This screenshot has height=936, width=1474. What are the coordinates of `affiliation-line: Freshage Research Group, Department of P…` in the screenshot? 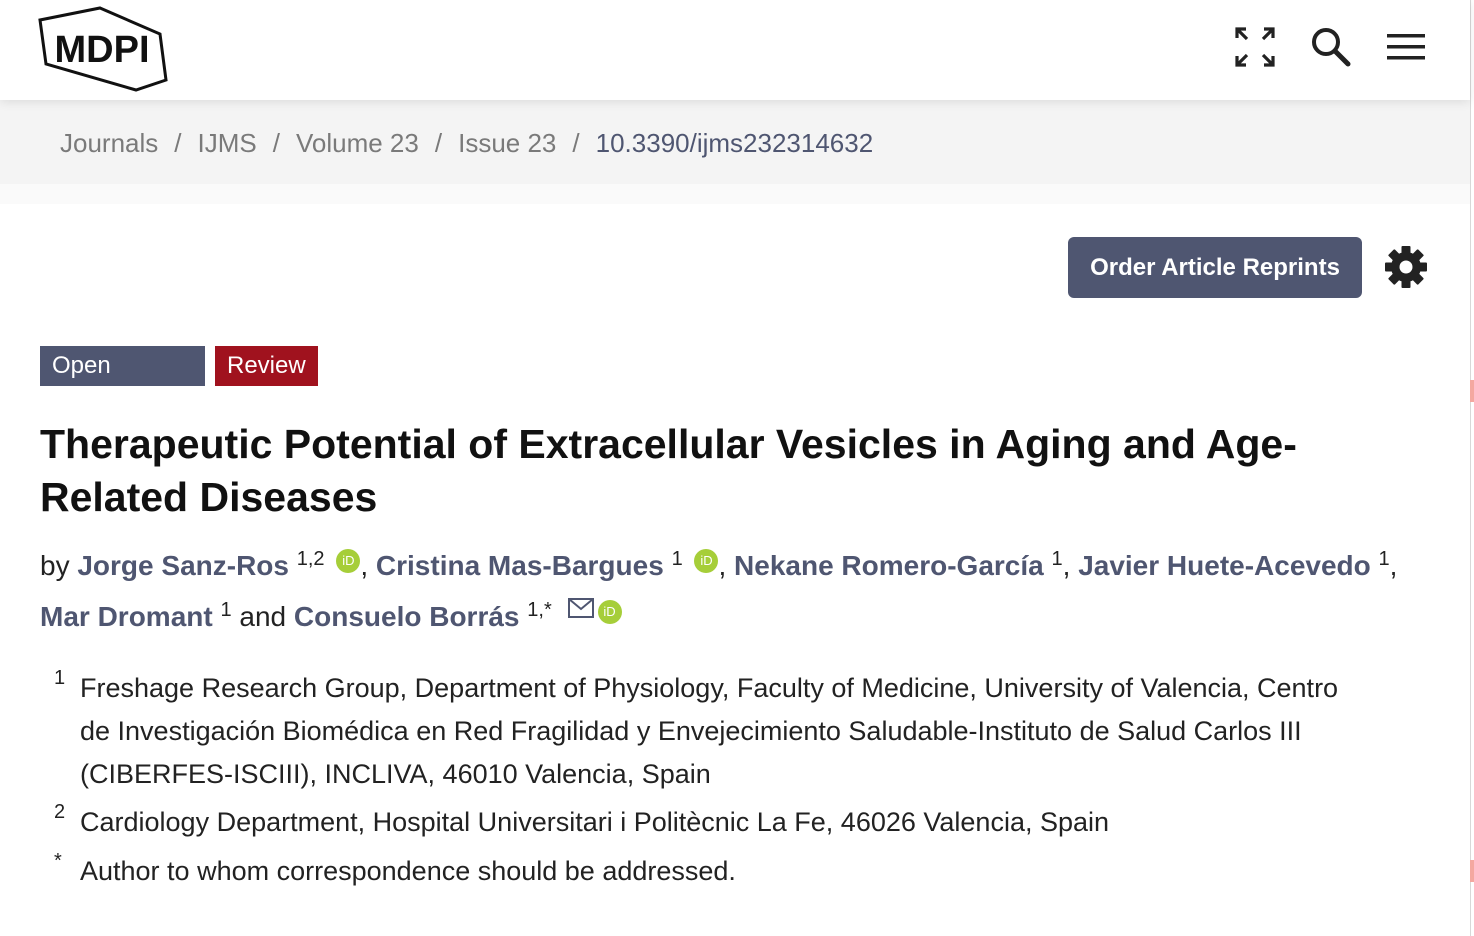 It's located at (709, 688).